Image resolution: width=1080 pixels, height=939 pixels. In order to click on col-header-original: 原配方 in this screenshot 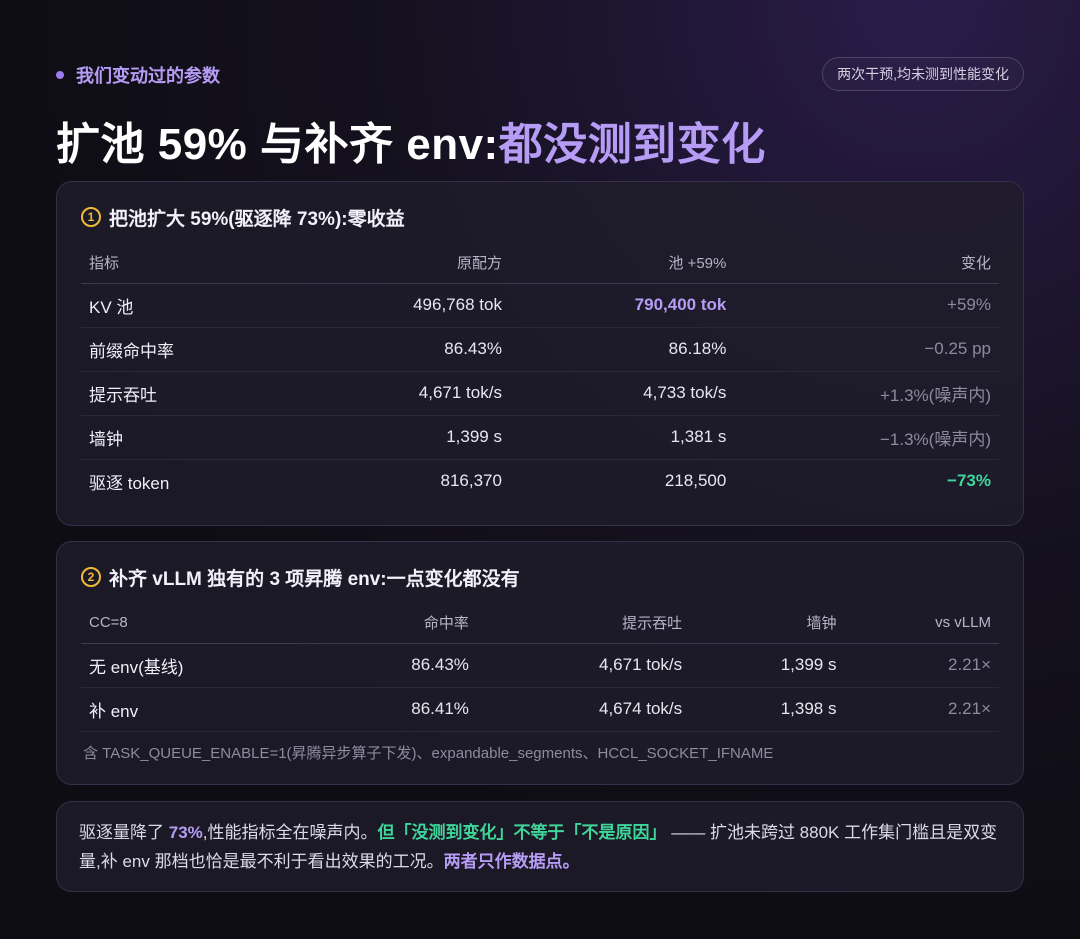, I will do `click(400, 263)`.